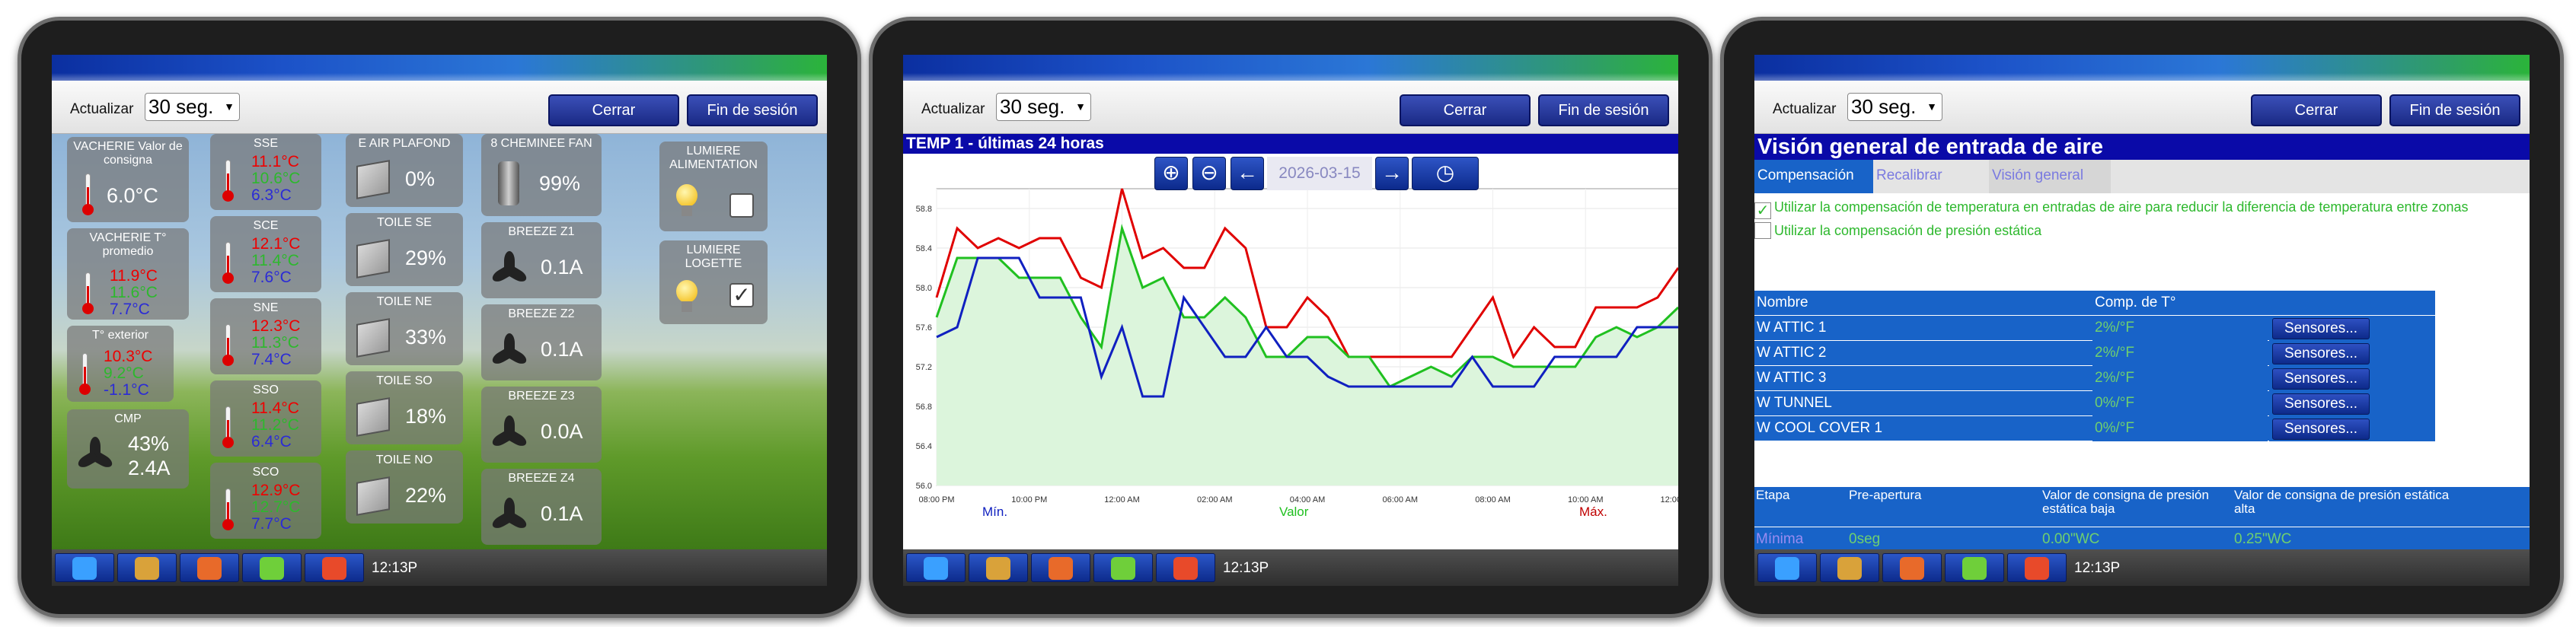 The height and width of the screenshot is (627, 2576). I want to click on tile-vacherie-average: VACHERIE T° promedio 11.9°C 11.6°C 7.7°C, so click(128, 274).